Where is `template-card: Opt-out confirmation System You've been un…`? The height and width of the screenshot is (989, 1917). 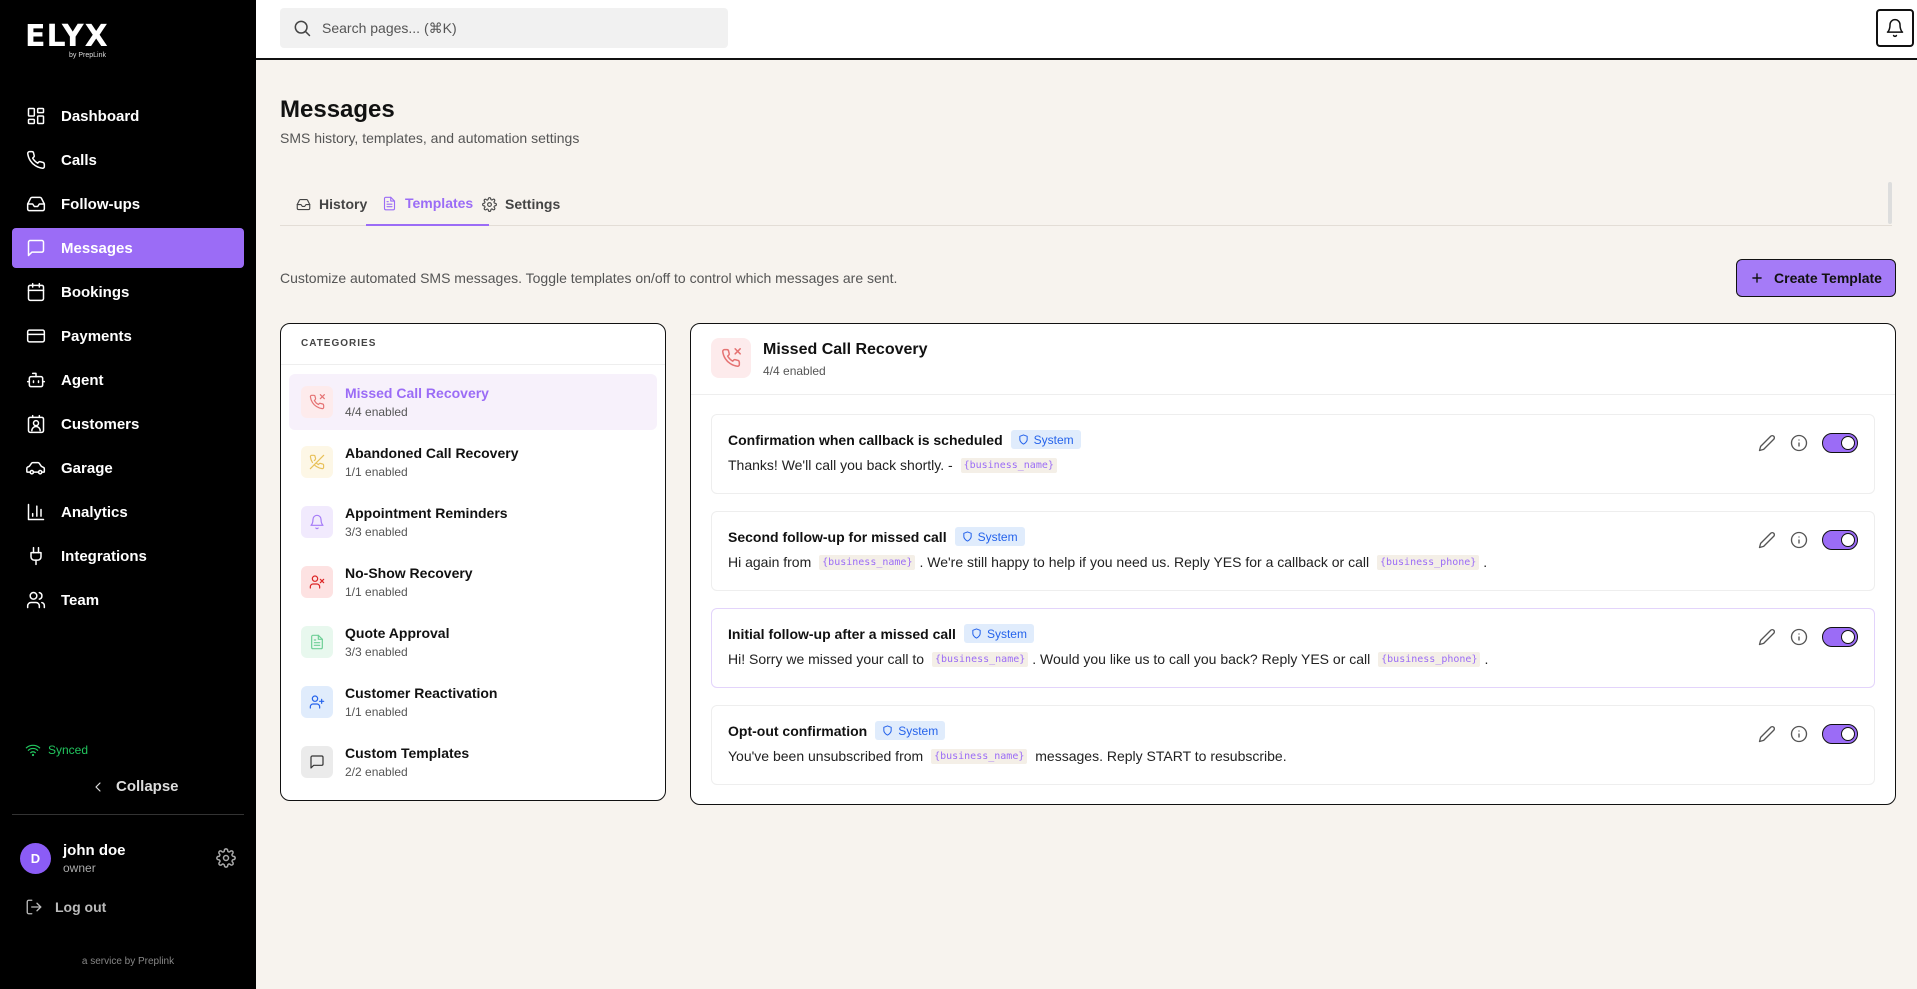 template-card: Opt-out confirmation System You've been un… is located at coordinates (1293, 745).